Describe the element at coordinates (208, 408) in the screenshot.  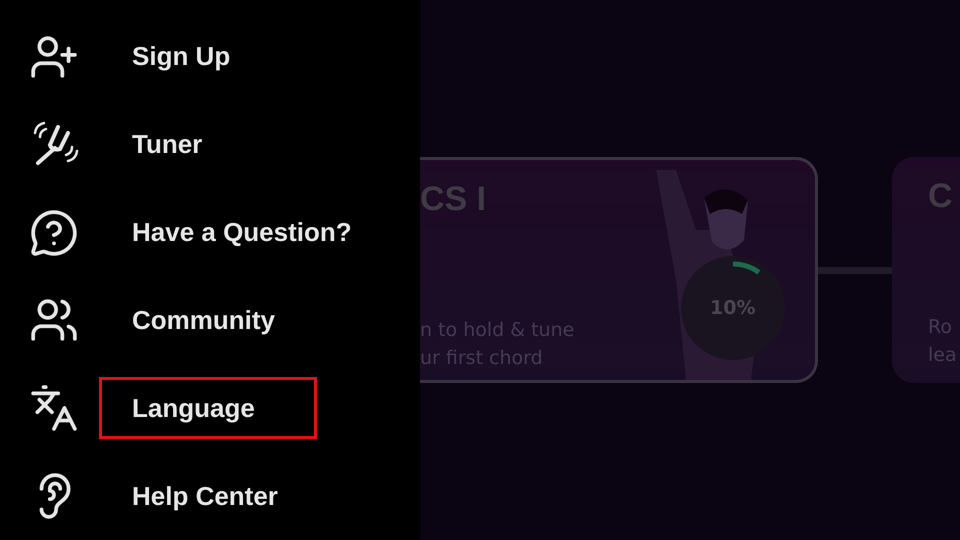
I see `menu-item: Language` at that location.